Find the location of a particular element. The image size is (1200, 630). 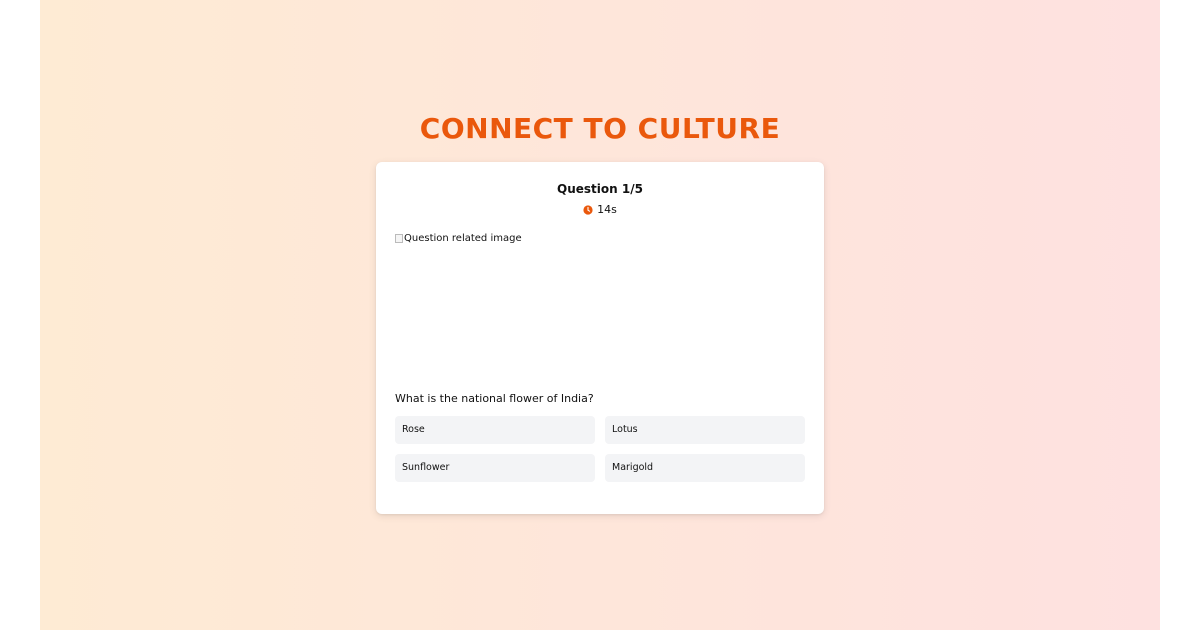

app-title: CONNECT TO CULTURE is located at coordinates (600, 128).